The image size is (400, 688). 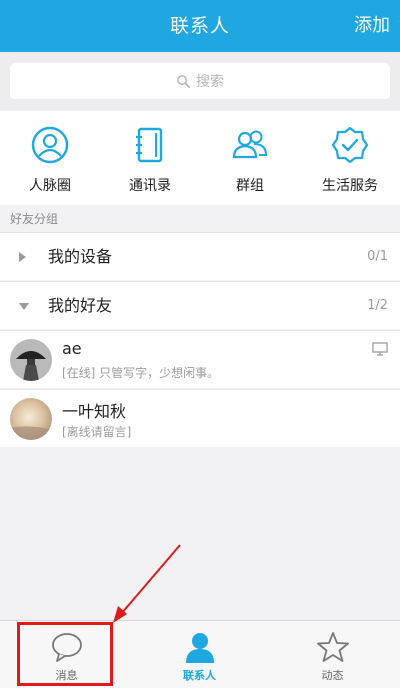 What do you see at coordinates (141, 373) in the screenshot?
I see `friend-signature: [在线] 只管写字，少想闲事。` at bounding box center [141, 373].